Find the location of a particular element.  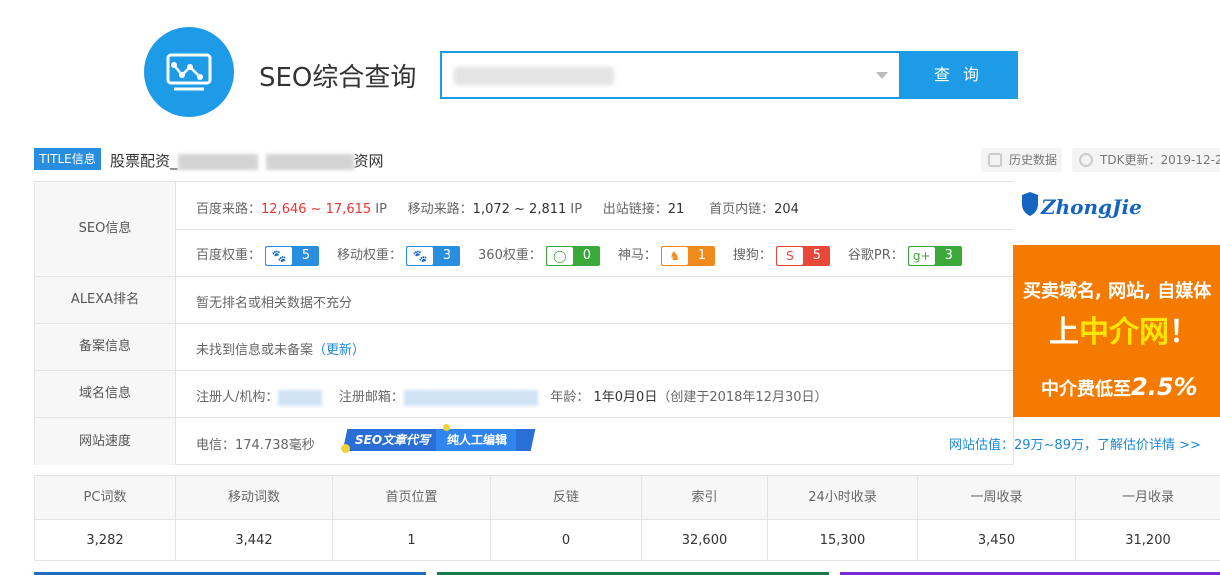

ad-line1: 买卖域名, 网站, 自媒体 is located at coordinates (1117, 291).